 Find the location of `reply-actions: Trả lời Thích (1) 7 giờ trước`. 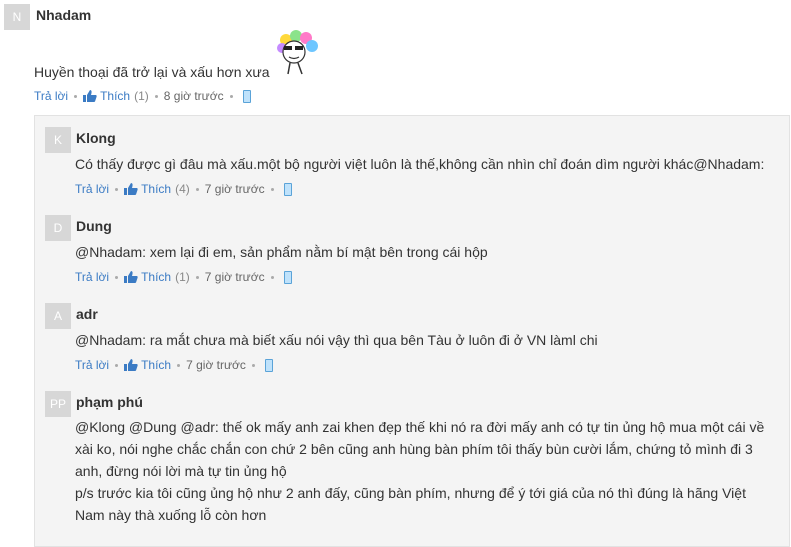

reply-actions: Trả lời Thích (1) 7 giờ trước is located at coordinates (183, 277).